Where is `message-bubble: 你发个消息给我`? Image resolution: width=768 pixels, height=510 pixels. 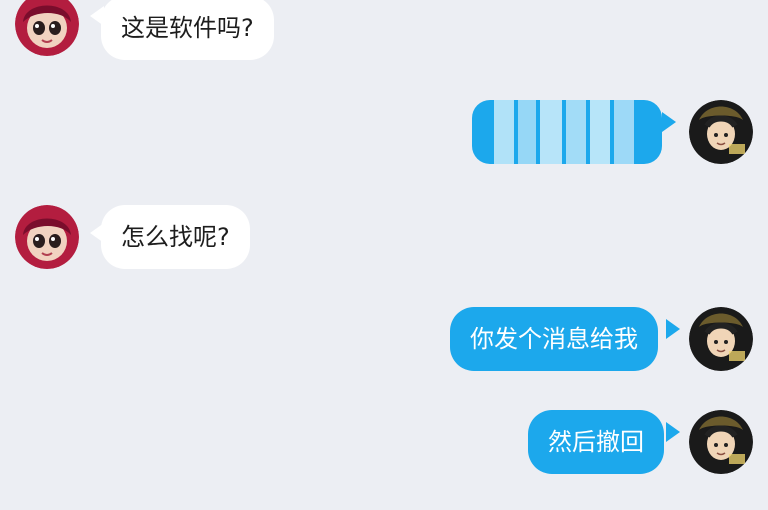 message-bubble: 你发个消息给我 is located at coordinates (554, 339).